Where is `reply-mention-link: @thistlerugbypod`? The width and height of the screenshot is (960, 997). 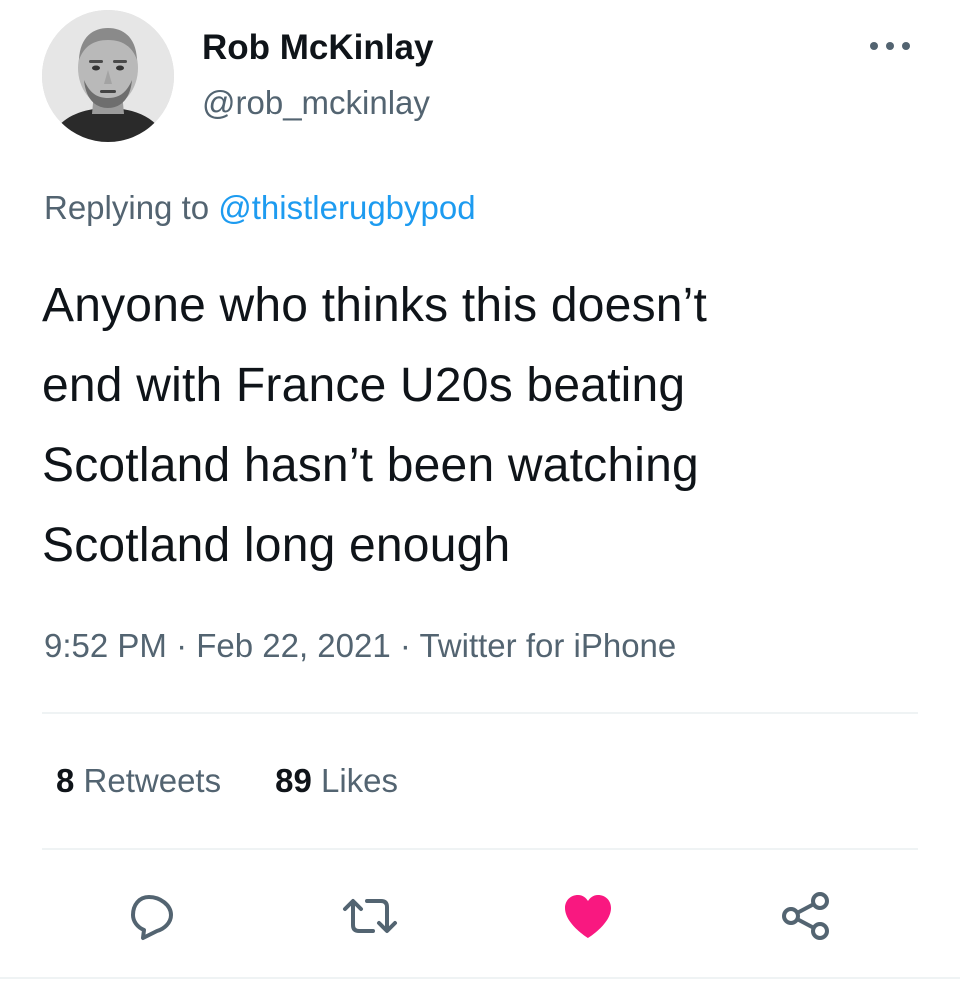
reply-mention-link: @thistlerugbypod is located at coordinates (346, 207).